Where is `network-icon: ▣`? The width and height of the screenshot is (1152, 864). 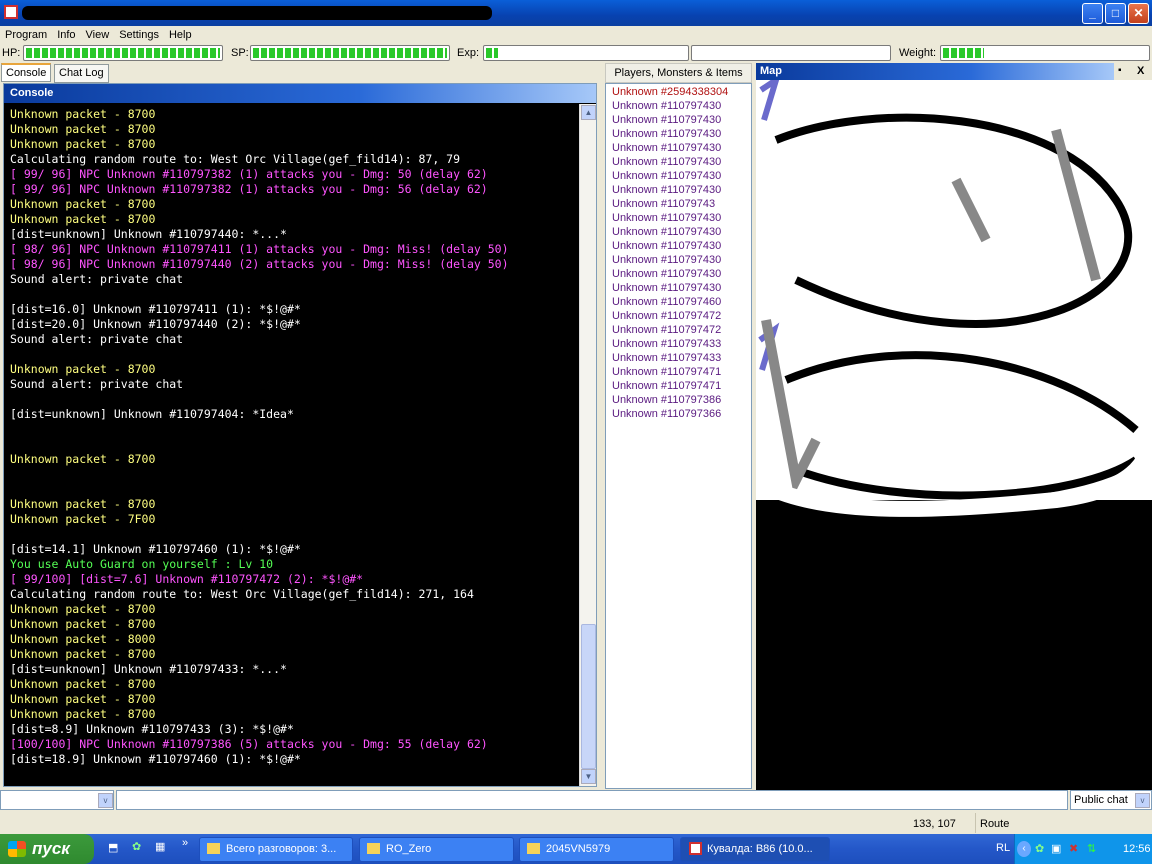
network-icon: ▣ is located at coordinates (1056, 849).